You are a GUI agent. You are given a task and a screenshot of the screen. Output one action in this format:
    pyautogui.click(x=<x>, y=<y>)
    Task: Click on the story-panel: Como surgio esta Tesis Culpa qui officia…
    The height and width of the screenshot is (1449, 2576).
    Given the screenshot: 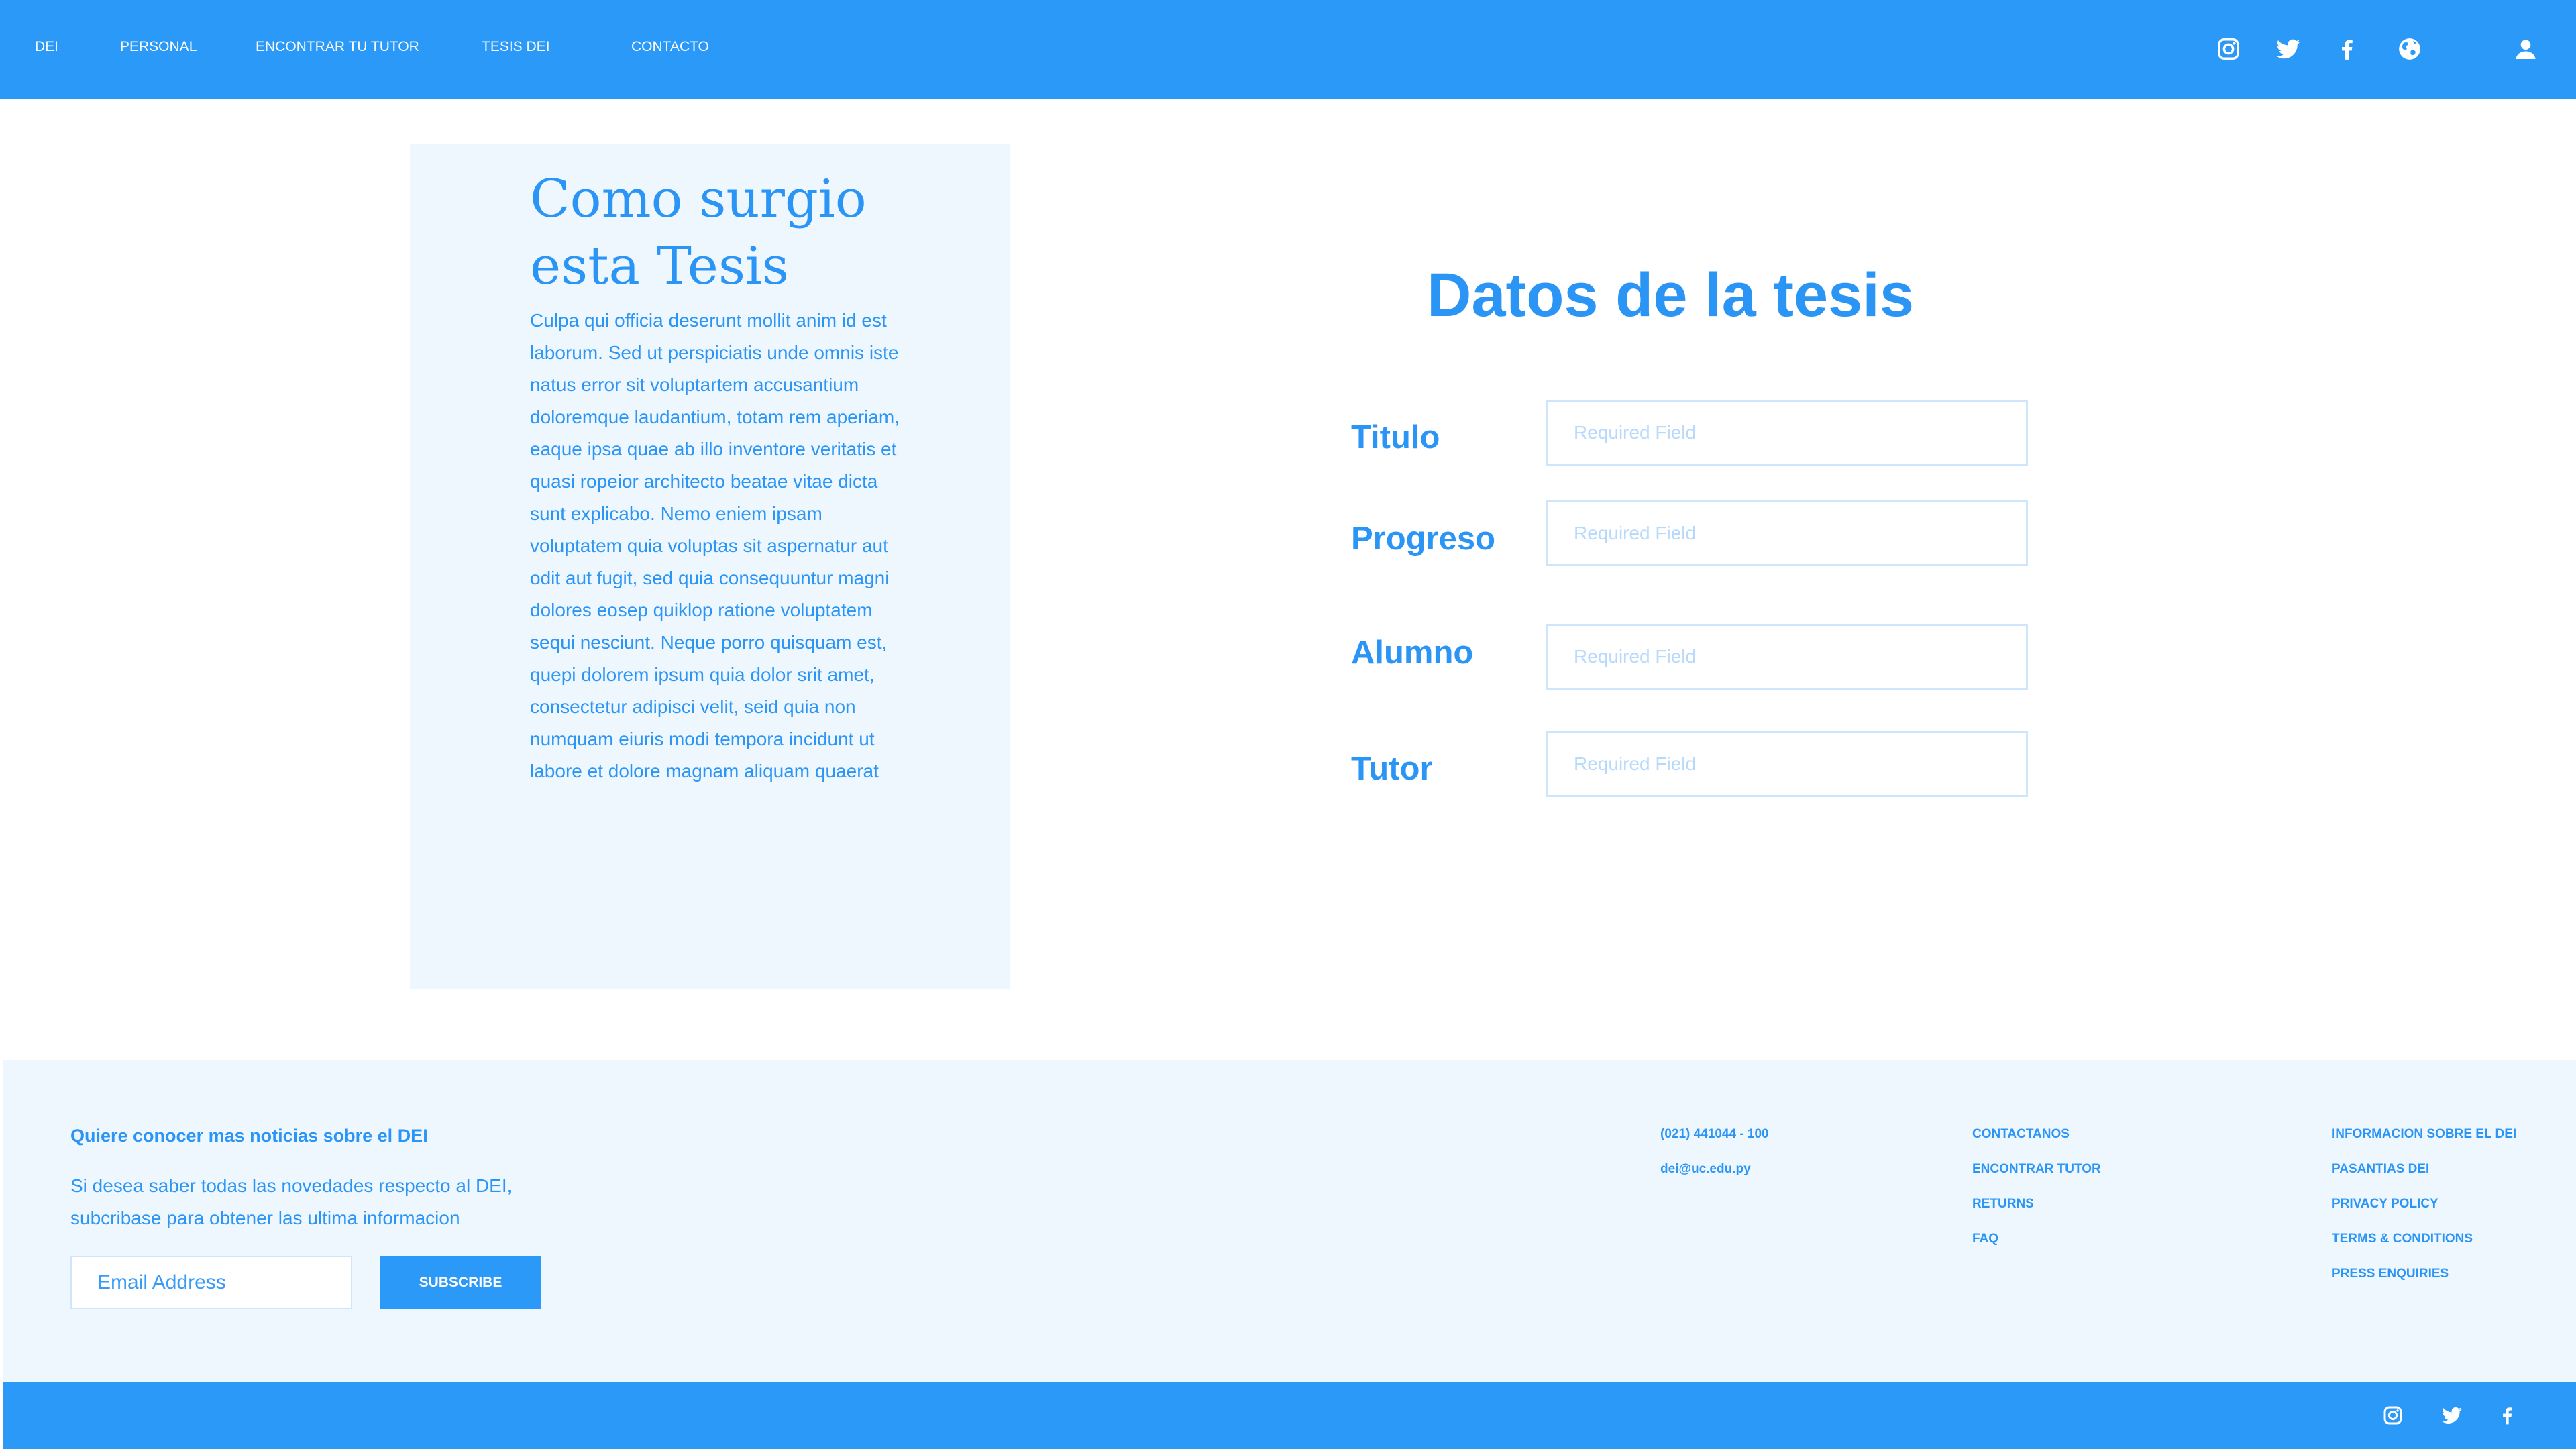 What is the action you would take?
    pyautogui.click(x=710, y=566)
    